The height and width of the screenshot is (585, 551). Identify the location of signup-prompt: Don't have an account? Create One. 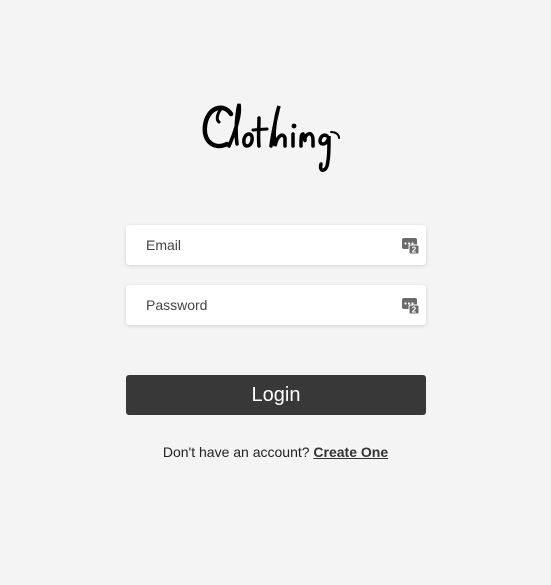
(275, 452).